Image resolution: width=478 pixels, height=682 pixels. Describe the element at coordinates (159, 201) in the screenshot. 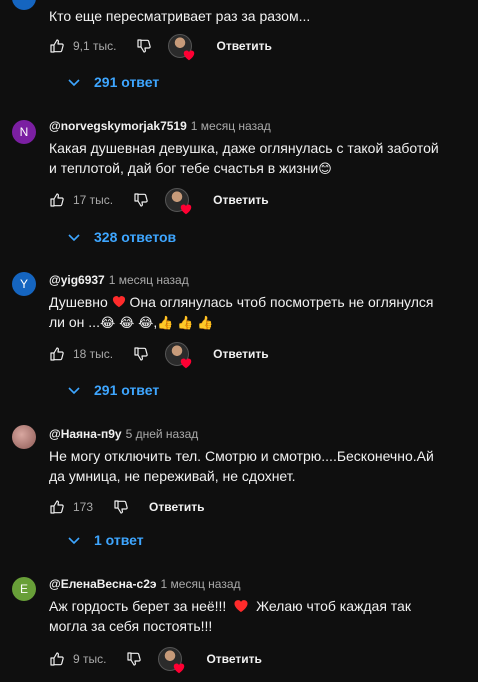

I see `comment-actions: 17 тыс. Ответить` at that location.